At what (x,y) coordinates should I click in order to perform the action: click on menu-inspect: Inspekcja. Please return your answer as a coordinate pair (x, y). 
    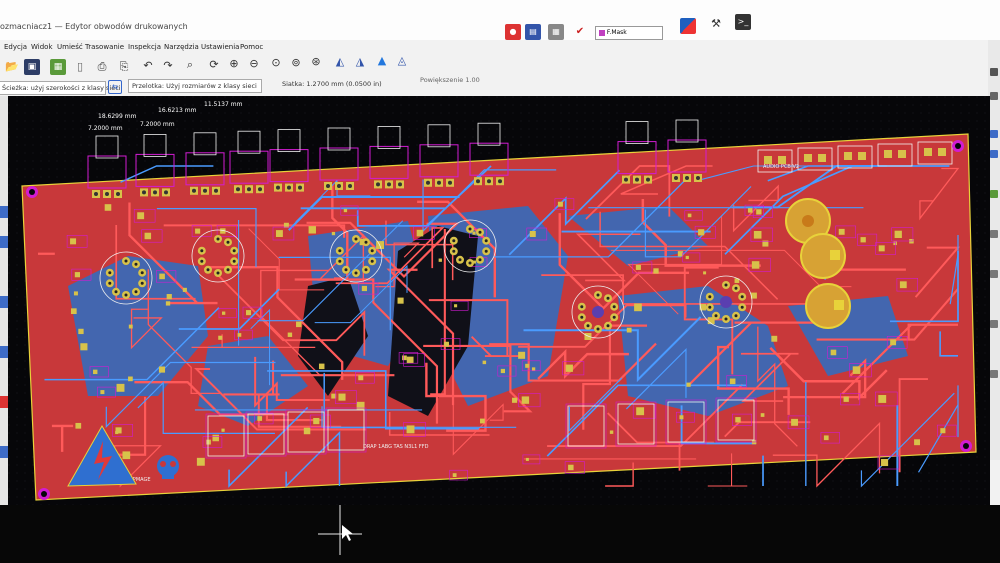
    Looking at the image, I should click on (144, 47).